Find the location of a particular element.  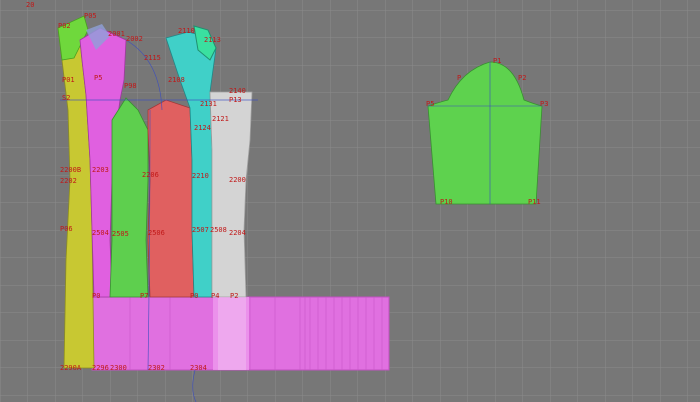

label: 2210 is located at coordinates (200, 176).